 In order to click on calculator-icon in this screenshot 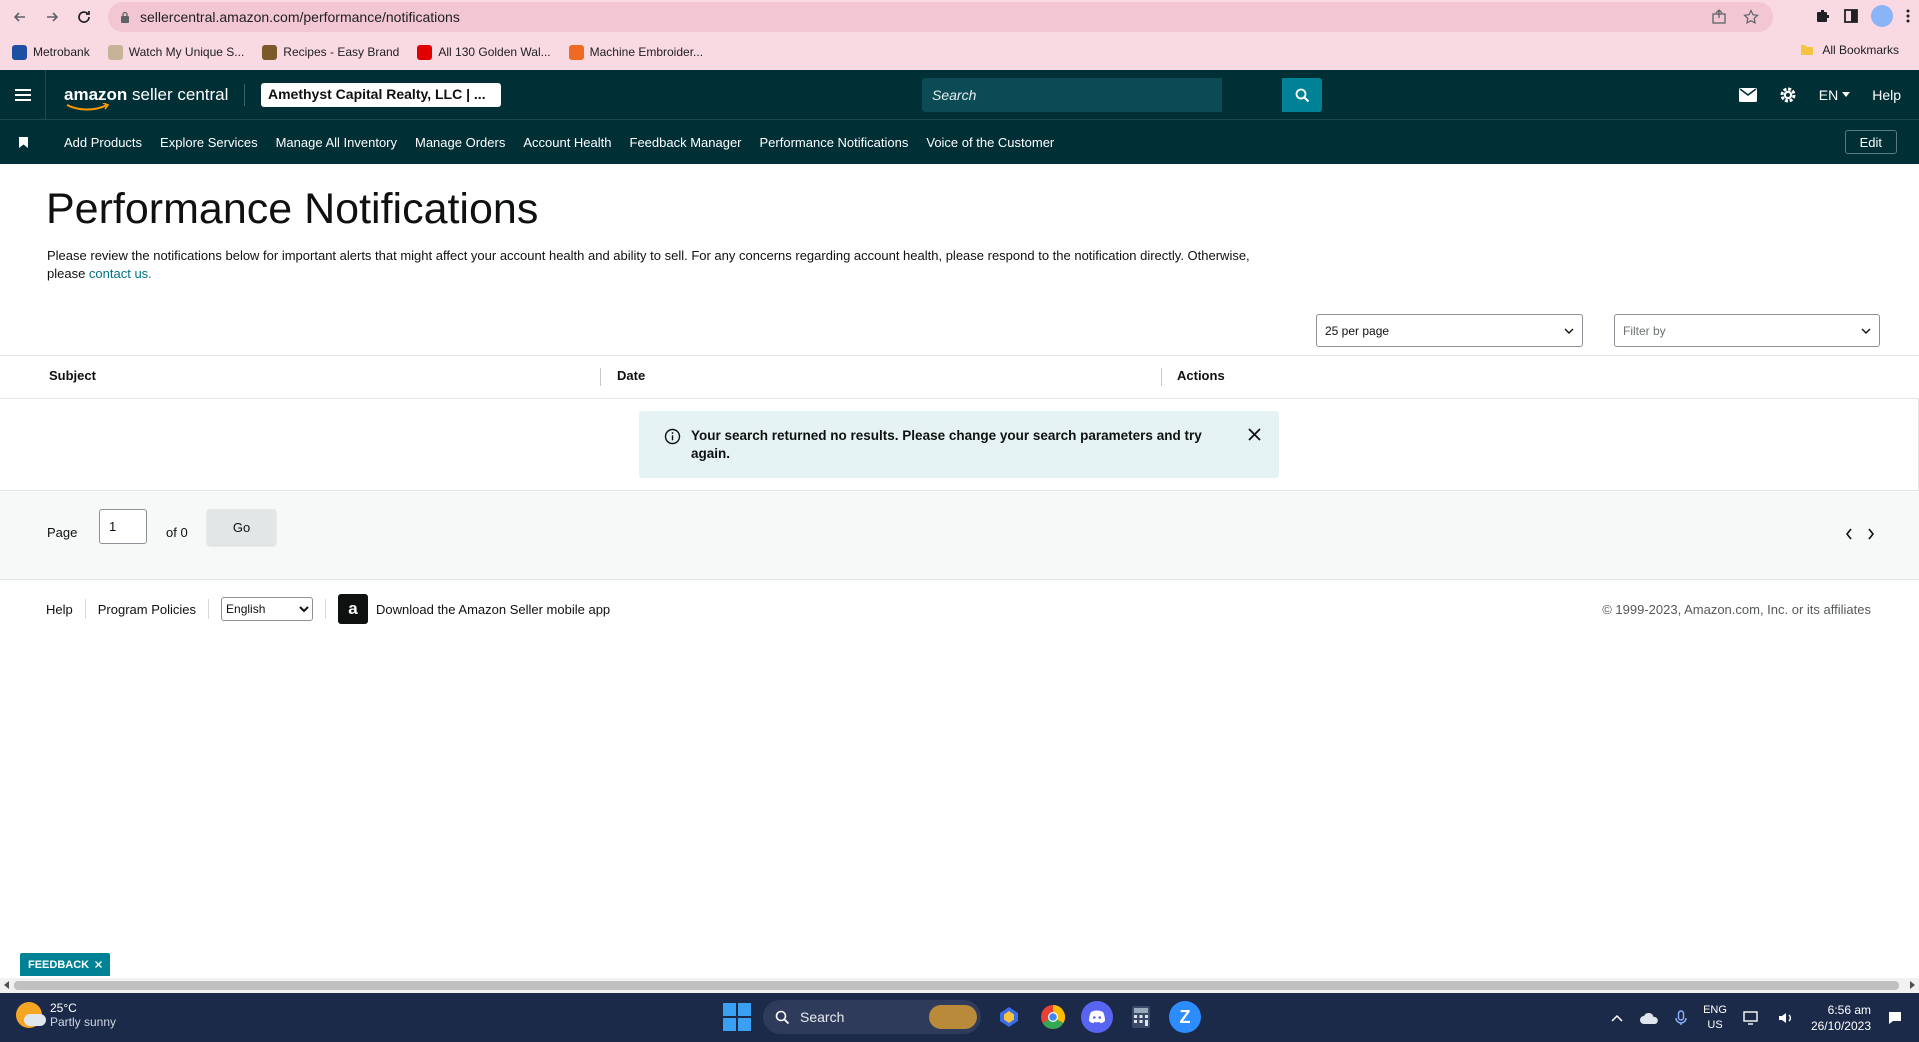, I will do `click(1141, 1017)`.